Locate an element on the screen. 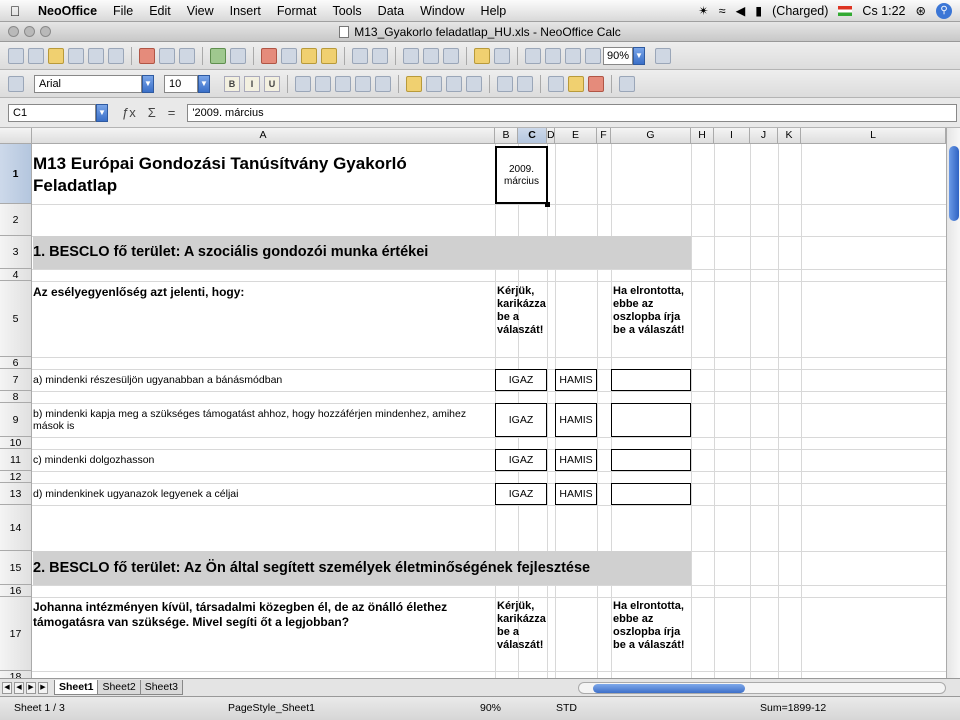 This screenshot has height=720, width=960. true-box-d: IGAZ is located at coordinates (521, 494).